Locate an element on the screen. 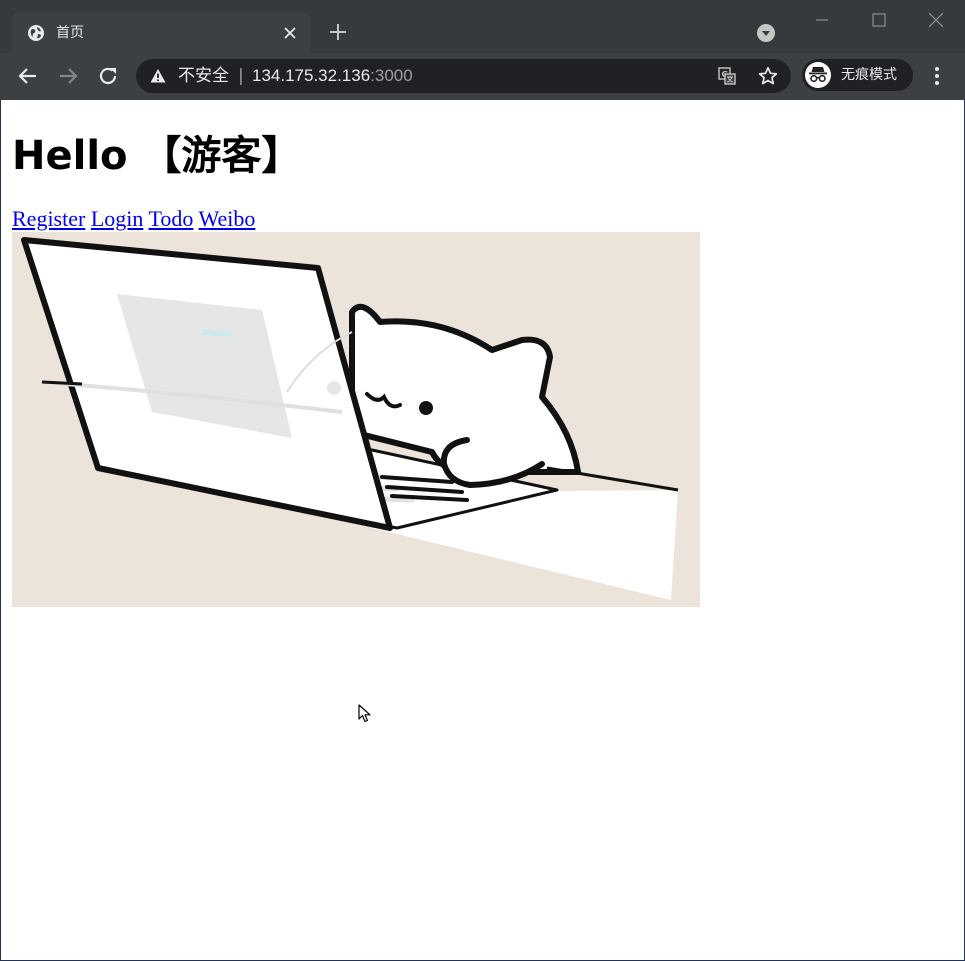 The width and height of the screenshot is (965, 961). tab-title: 首页 is located at coordinates (70, 33).